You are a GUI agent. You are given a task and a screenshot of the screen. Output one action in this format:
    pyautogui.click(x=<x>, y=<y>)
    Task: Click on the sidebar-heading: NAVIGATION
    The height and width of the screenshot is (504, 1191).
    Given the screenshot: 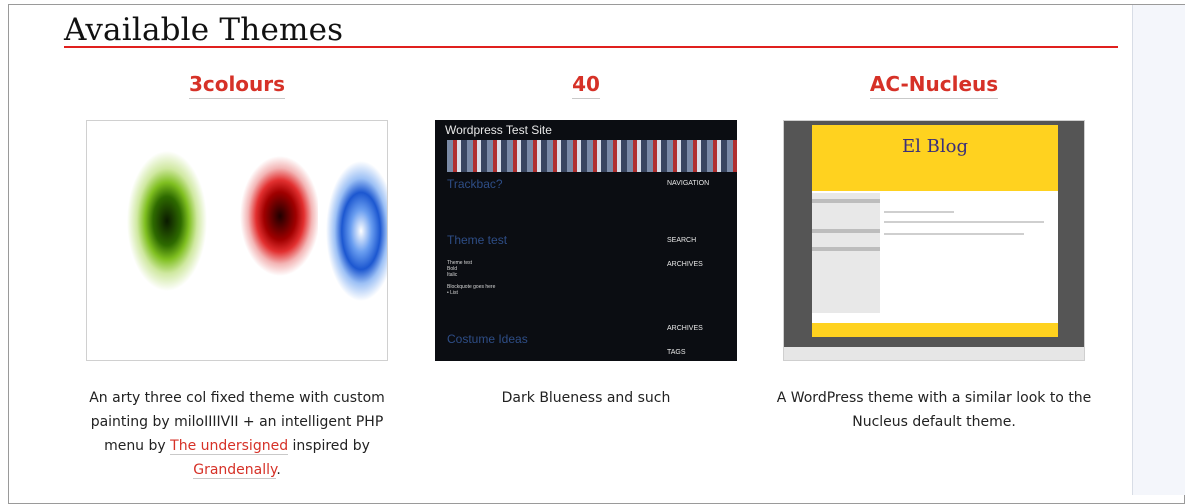 What is the action you would take?
    pyautogui.click(x=688, y=183)
    